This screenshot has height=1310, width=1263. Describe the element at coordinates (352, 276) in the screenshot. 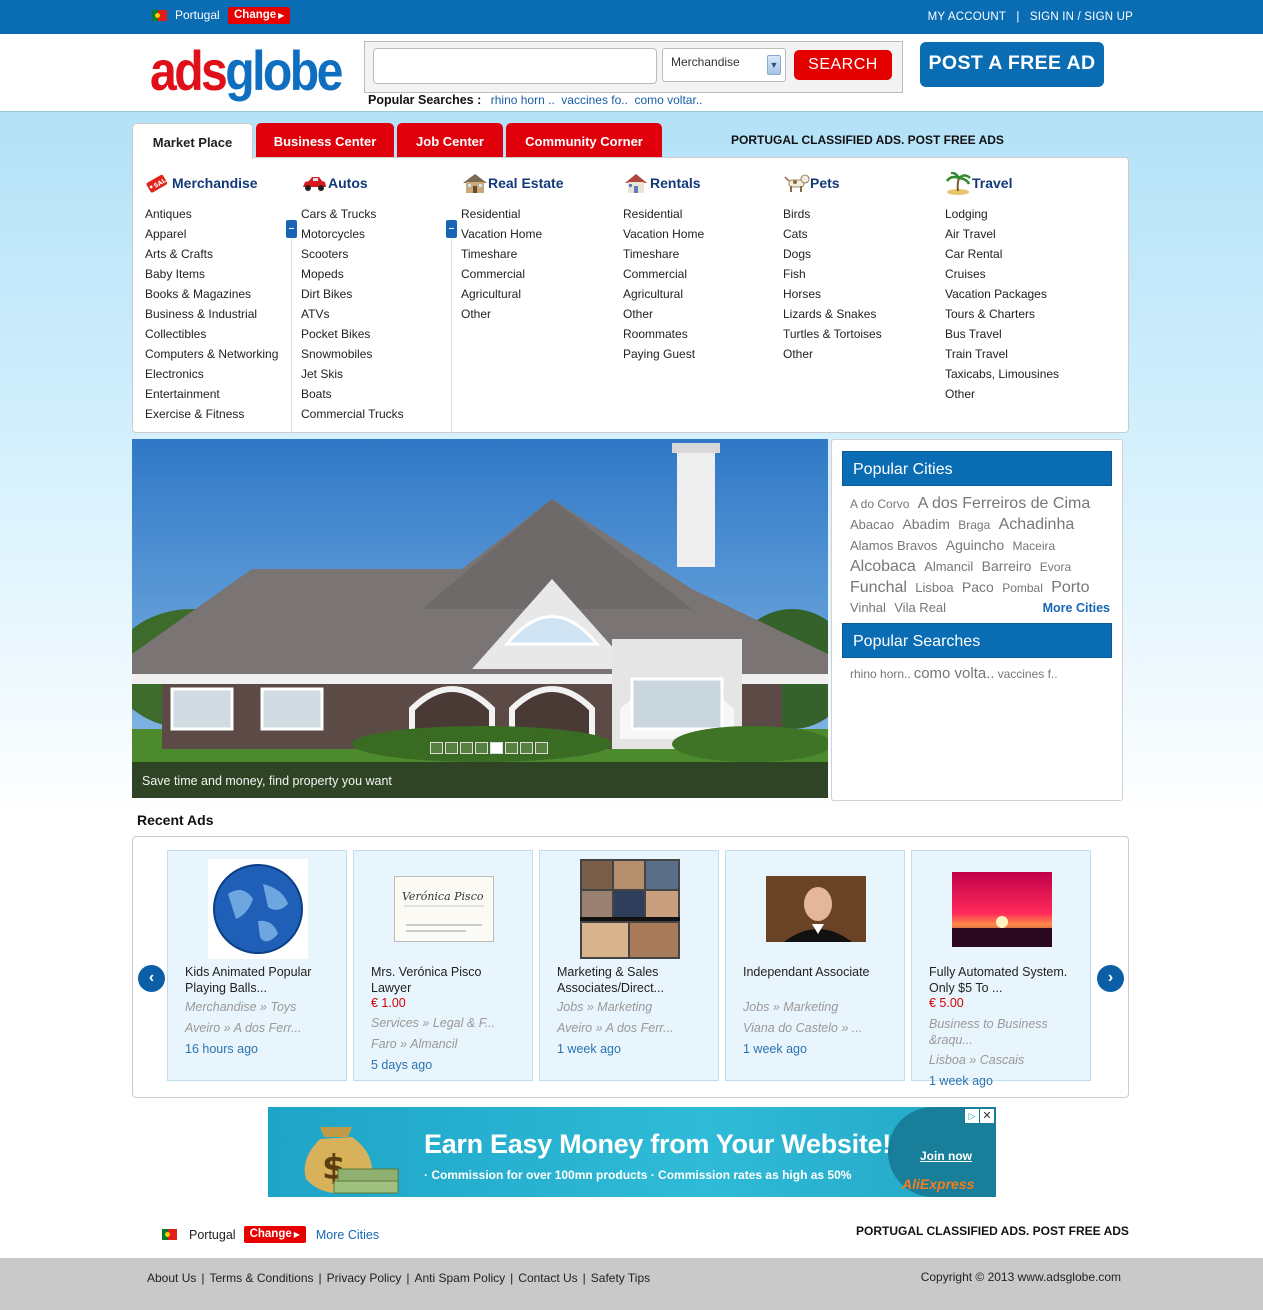

I see `subcategory-link: Mopeds` at that location.